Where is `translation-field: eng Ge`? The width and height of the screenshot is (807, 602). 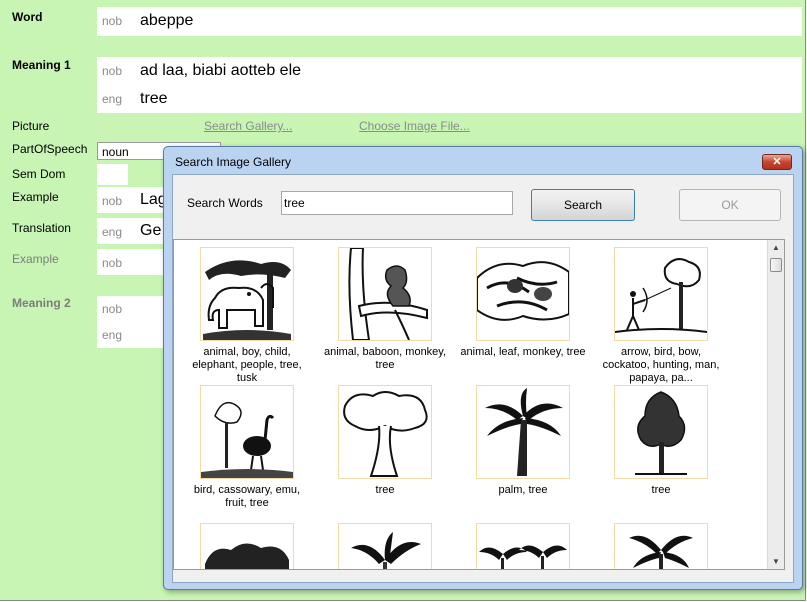
translation-field: eng Ge is located at coordinates (132, 231).